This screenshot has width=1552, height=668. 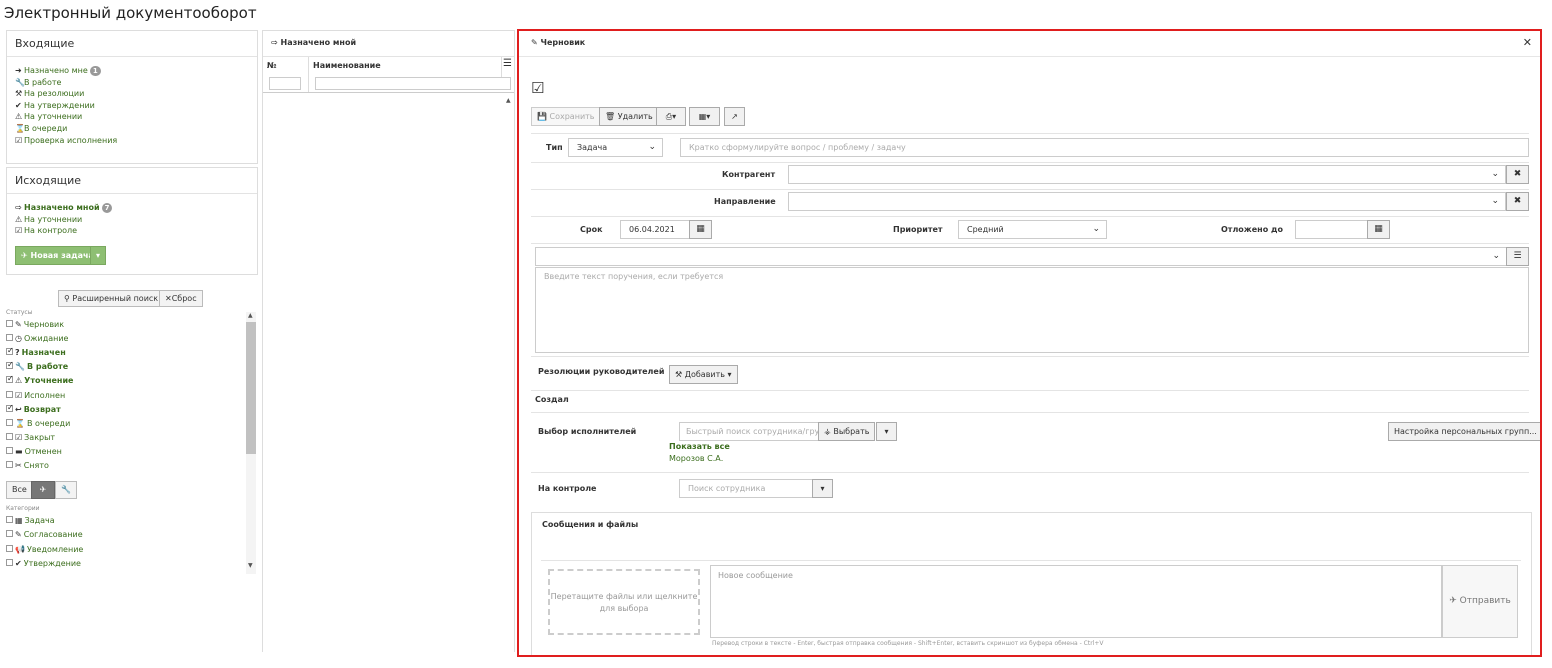 I want to click on due-date-input: 06.04.2021, so click(x=656, y=229).